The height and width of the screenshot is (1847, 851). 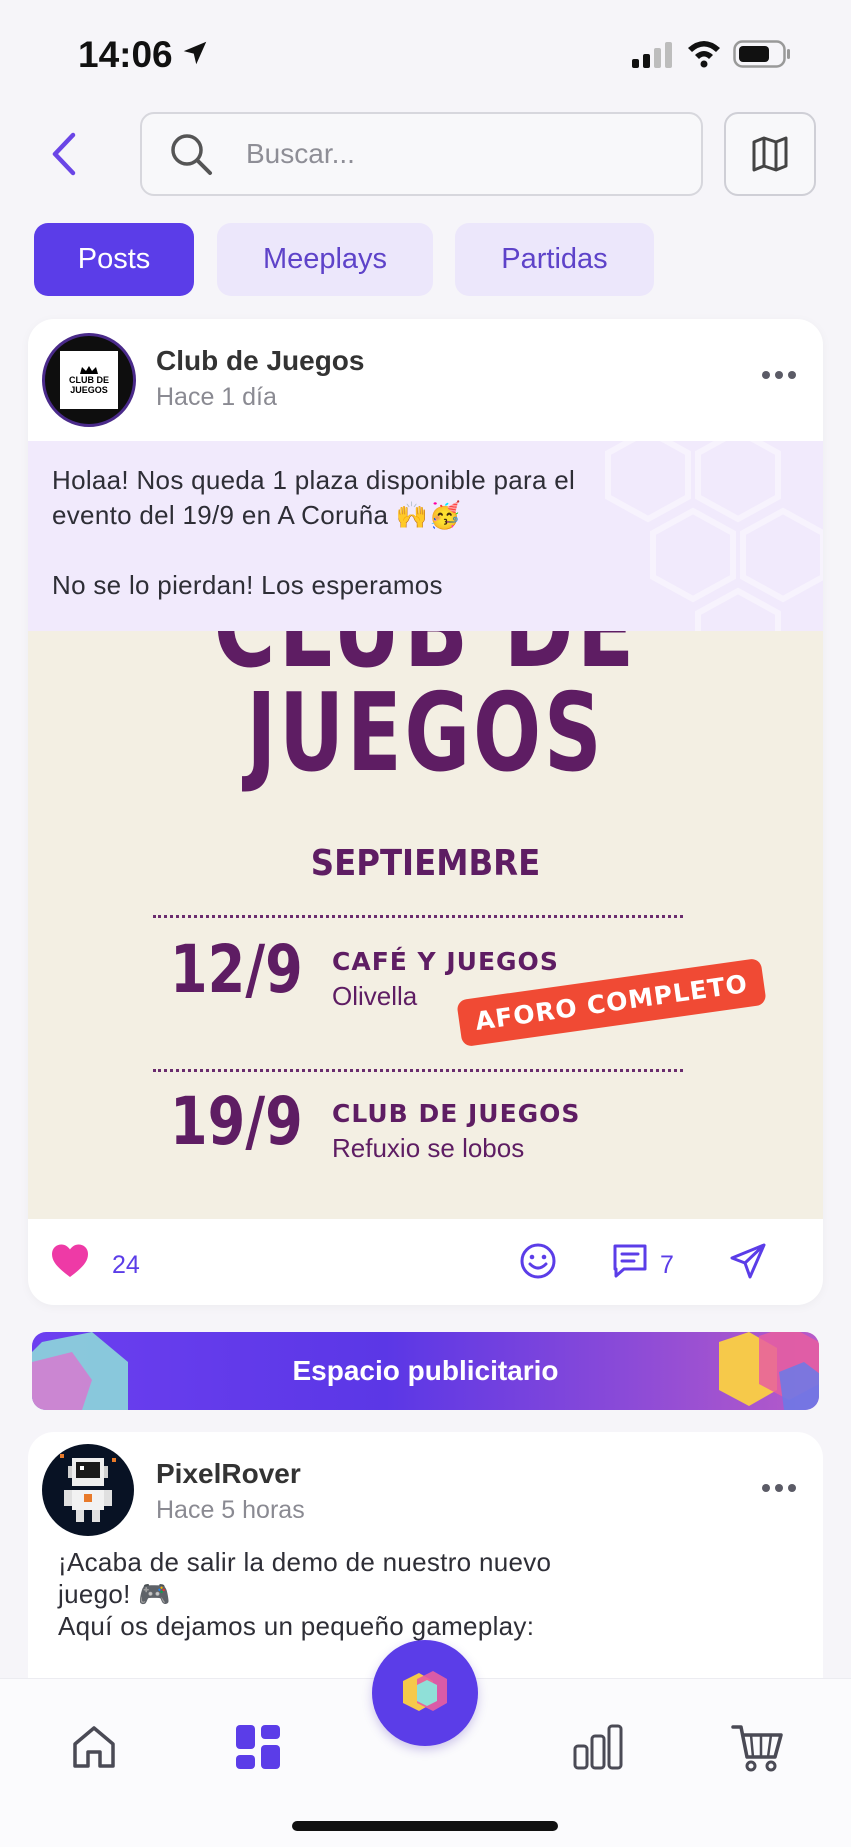 What do you see at coordinates (425, 50) in the screenshot?
I see `status-bar: 14:06` at bounding box center [425, 50].